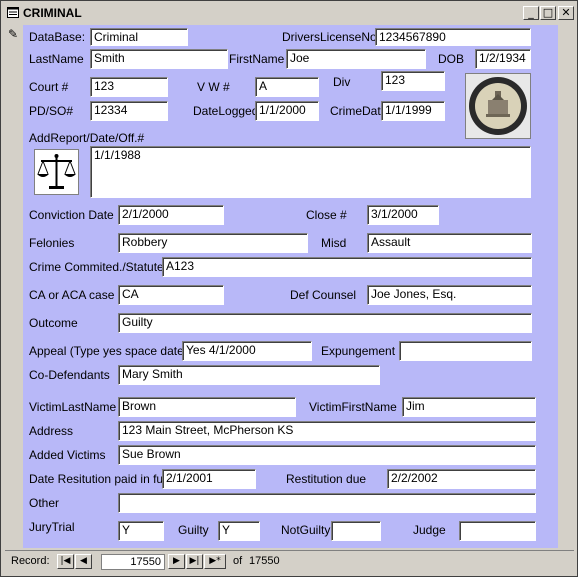 The image size is (578, 577). What do you see at coordinates (57, 37) in the screenshot?
I see `database-label: DataBase:` at bounding box center [57, 37].